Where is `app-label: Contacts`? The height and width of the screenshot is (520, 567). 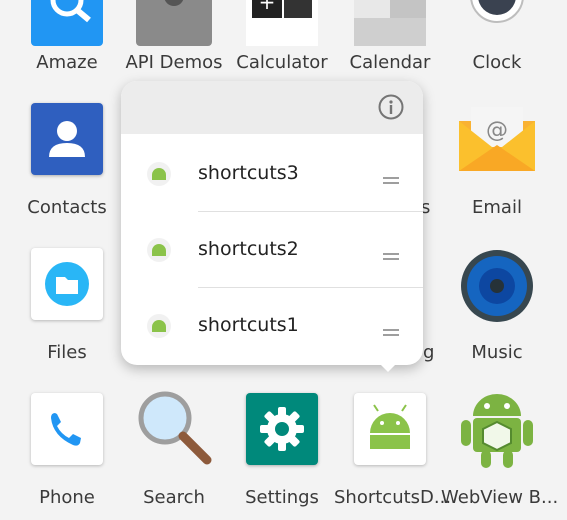
app-label: Contacts is located at coordinates (67, 207).